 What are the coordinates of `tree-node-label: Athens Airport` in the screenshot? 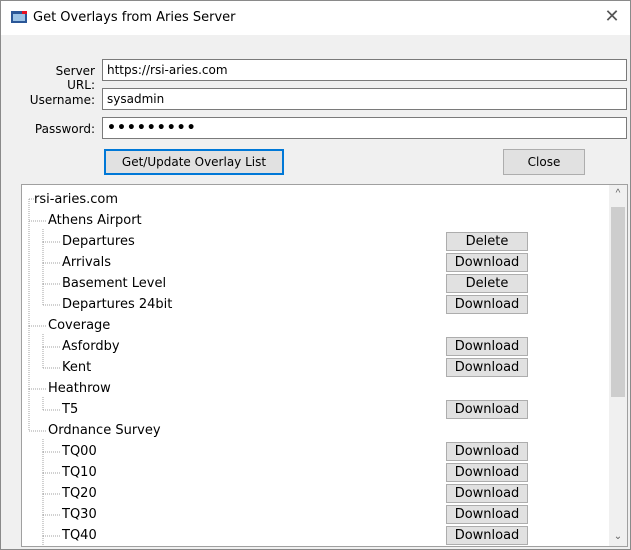 It's located at (95, 220).